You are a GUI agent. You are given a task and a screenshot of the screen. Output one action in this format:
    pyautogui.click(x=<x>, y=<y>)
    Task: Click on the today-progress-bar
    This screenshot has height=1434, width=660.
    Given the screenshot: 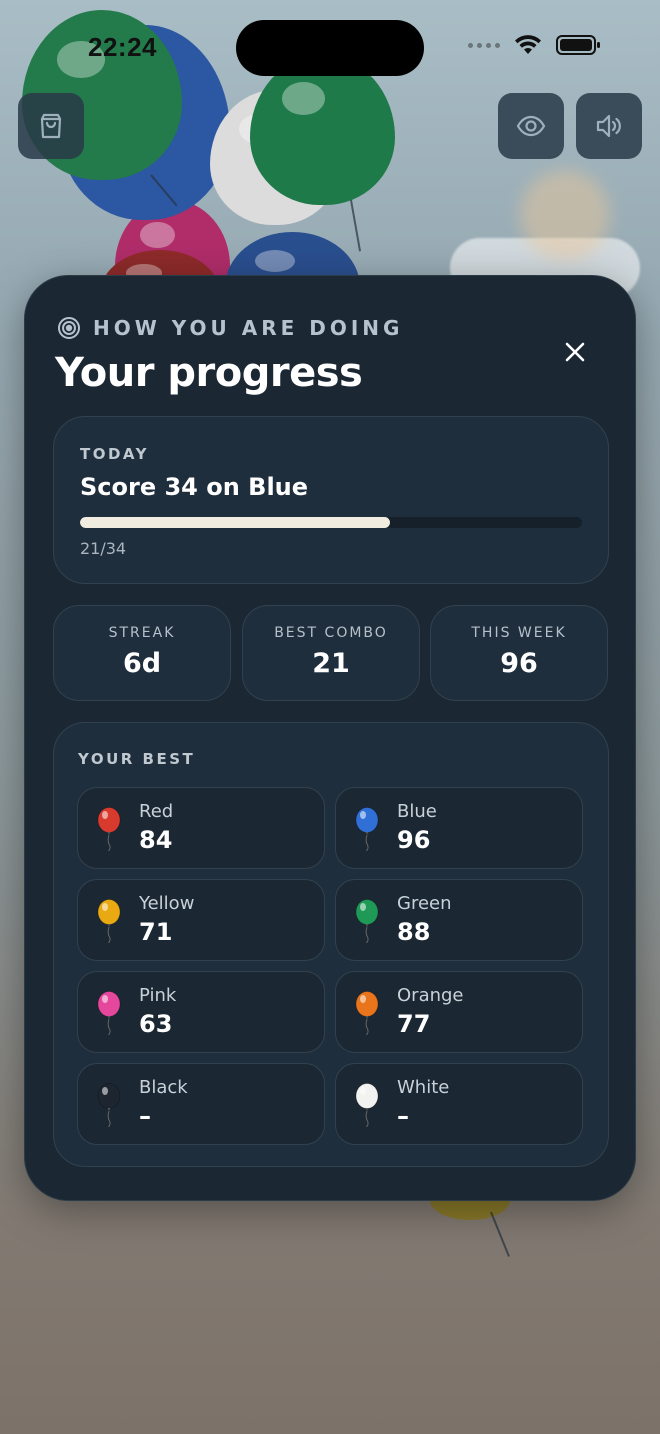 What is the action you would take?
    pyautogui.click(x=331, y=522)
    